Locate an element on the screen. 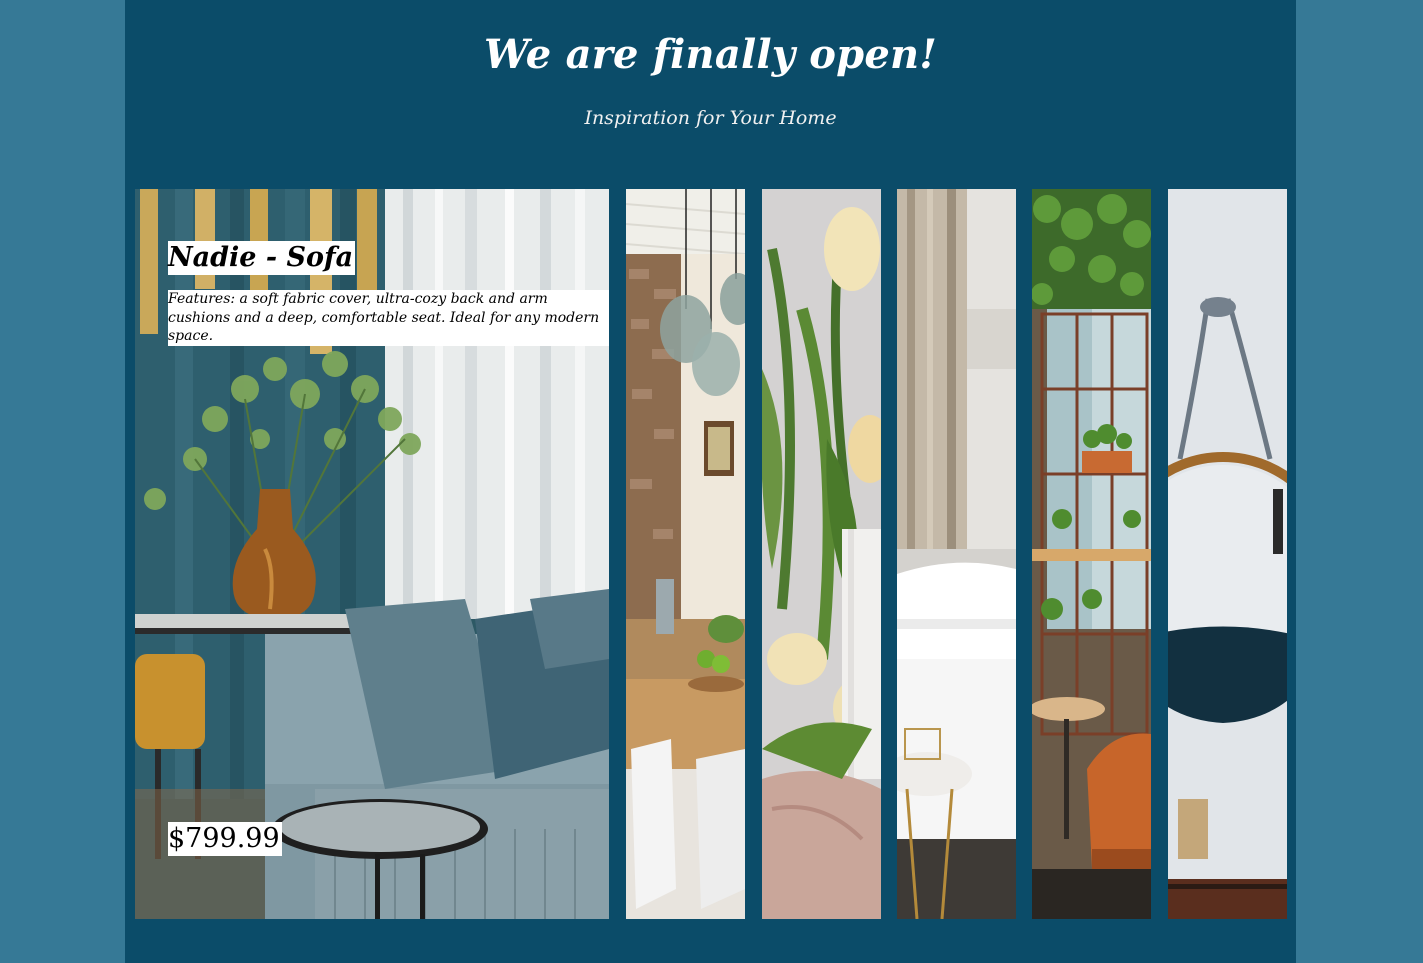 Image resolution: width=1423 pixels, height=963 pixels. gallery-panel-dining is located at coordinates (685, 554).